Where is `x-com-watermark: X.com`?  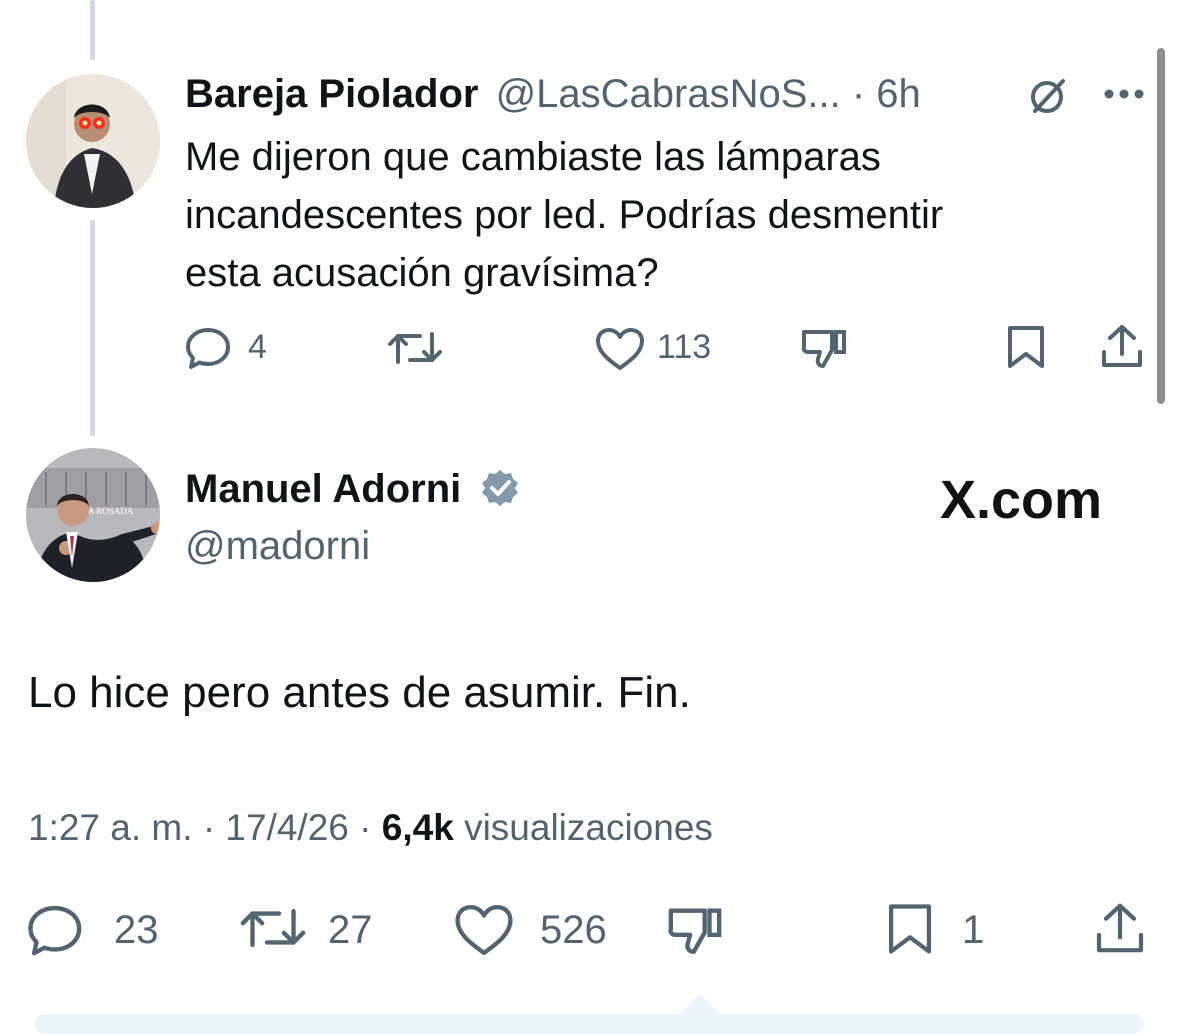 x-com-watermark: X.com is located at coordinates (1021, 500).